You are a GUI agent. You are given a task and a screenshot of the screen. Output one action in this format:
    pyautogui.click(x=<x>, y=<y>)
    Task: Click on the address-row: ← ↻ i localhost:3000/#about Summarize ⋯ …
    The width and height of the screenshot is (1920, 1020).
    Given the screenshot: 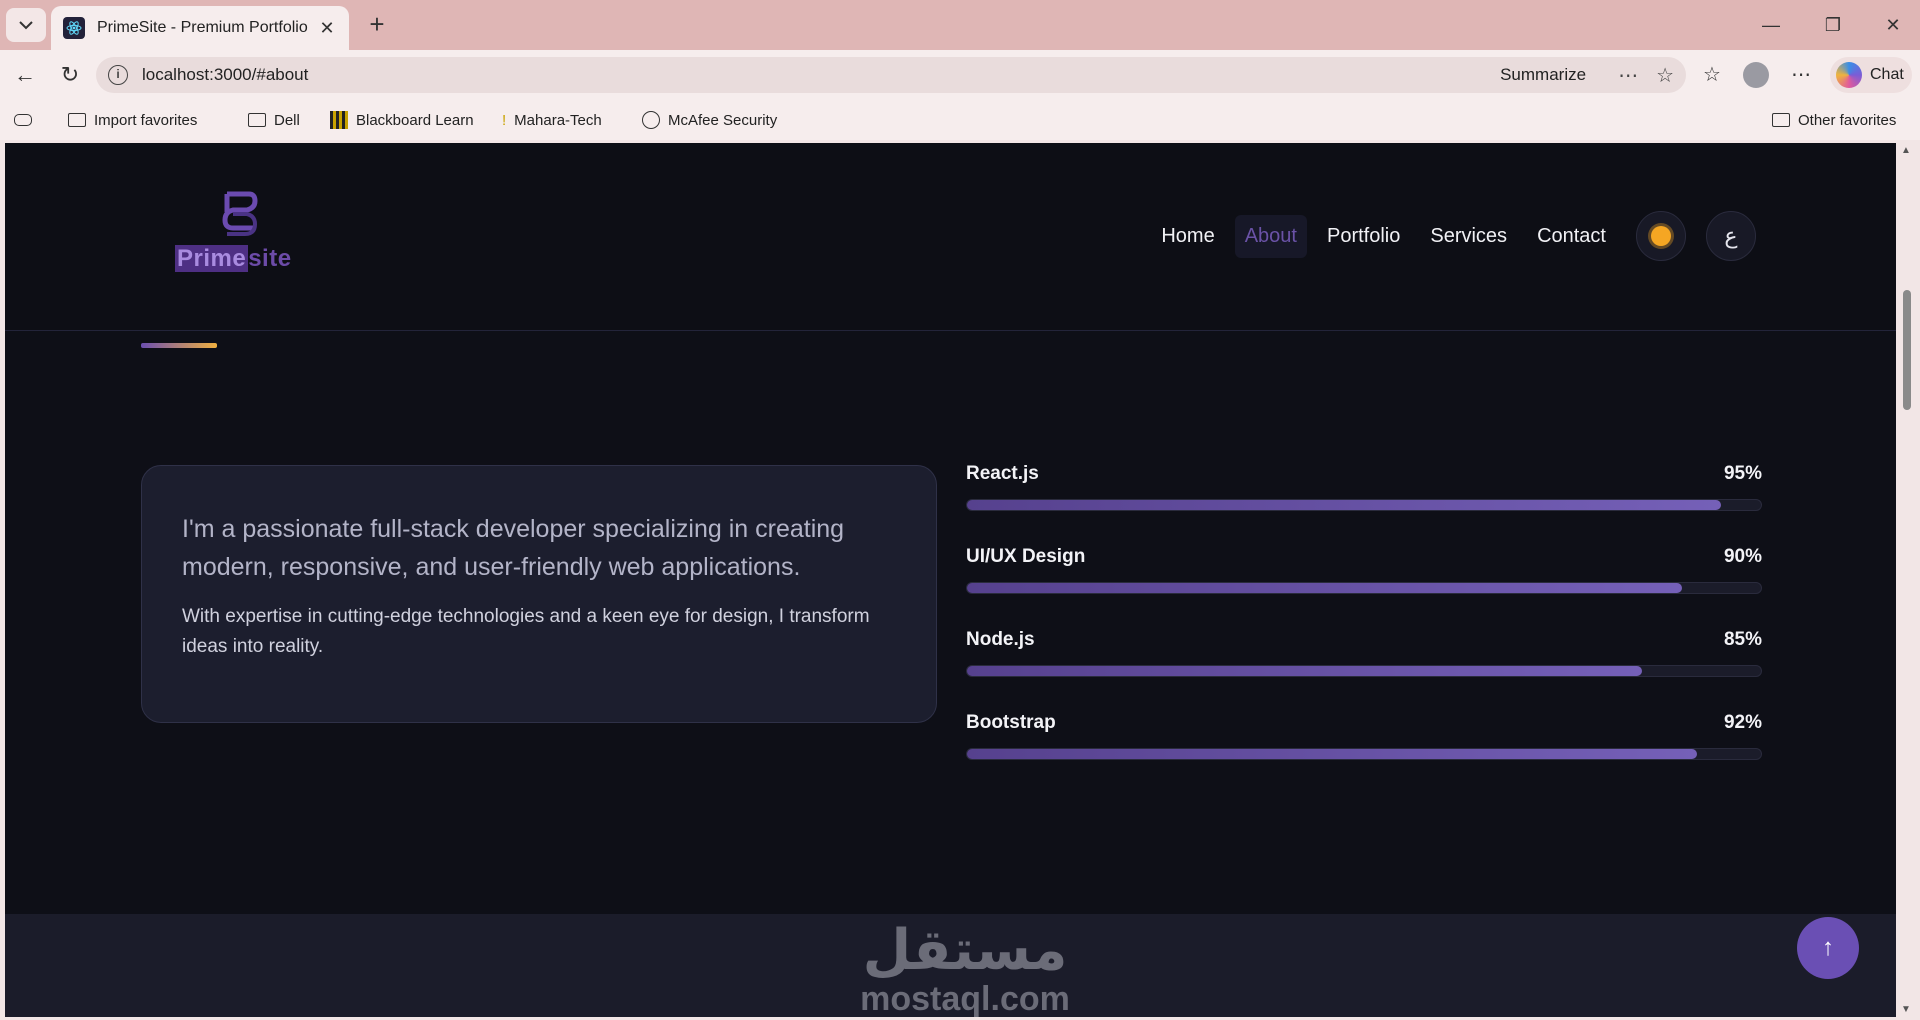 What is the action you would take?
    pyautogui.click(x=960, y=75)
    